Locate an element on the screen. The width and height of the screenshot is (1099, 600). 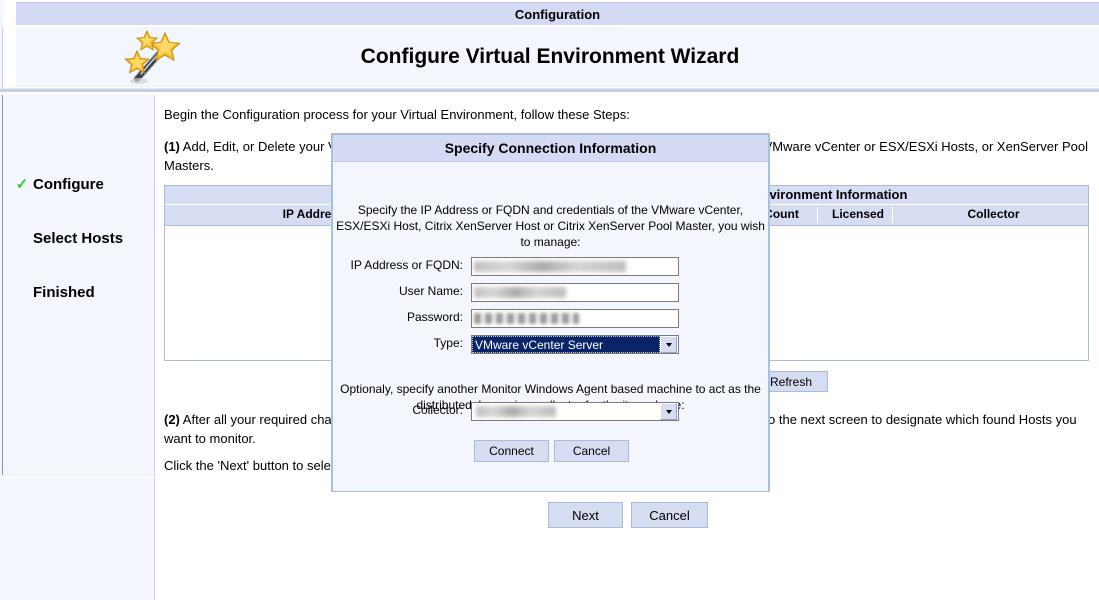
collector-field-row: Collector: is located at coordinates (550, 411).